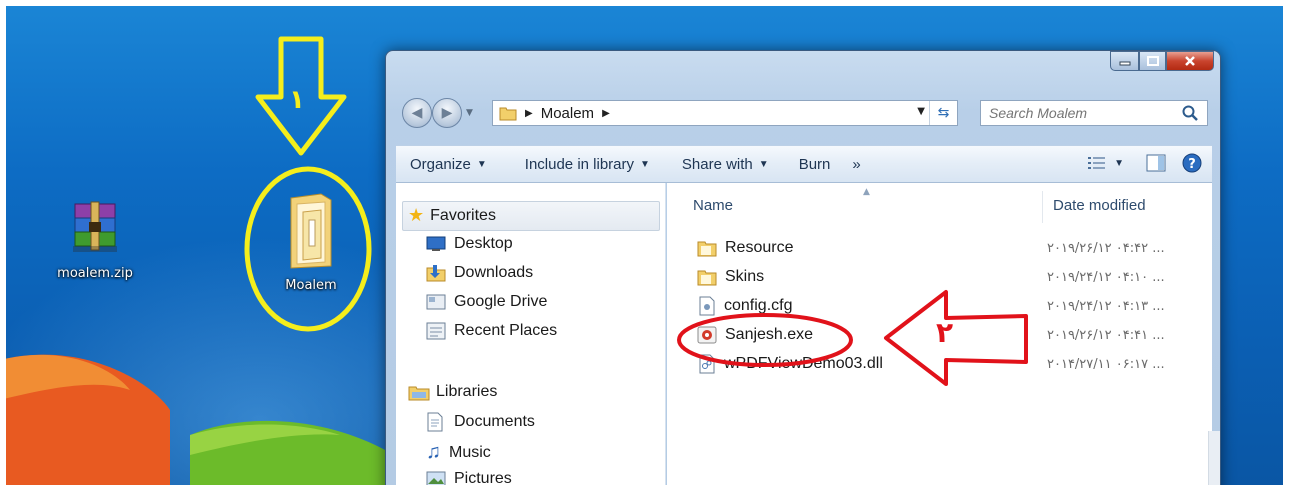 The height and width of the screenshot is (489, 1289). Describe the element at coordinates (707, 364) in the screenshot. I see `dll-file-icon` at that location.